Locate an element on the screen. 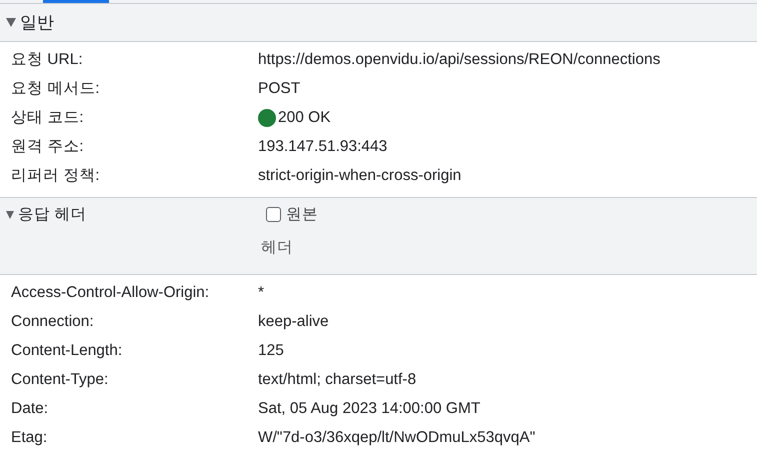 The width and height of the screenshot is (757, 457). header-value: 125 is located at coordinates (271, 351).